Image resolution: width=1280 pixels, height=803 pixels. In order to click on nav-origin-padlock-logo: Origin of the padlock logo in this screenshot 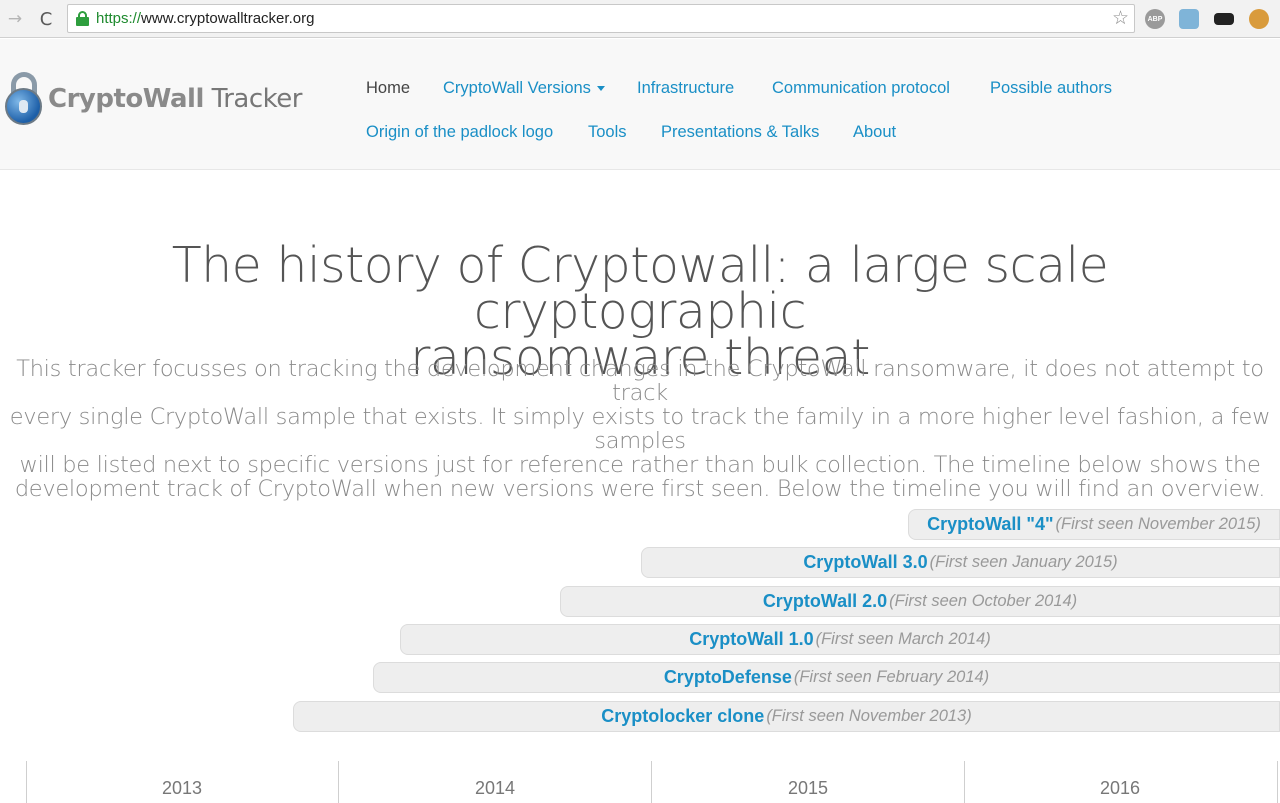, I will do `click(459, 132)`.